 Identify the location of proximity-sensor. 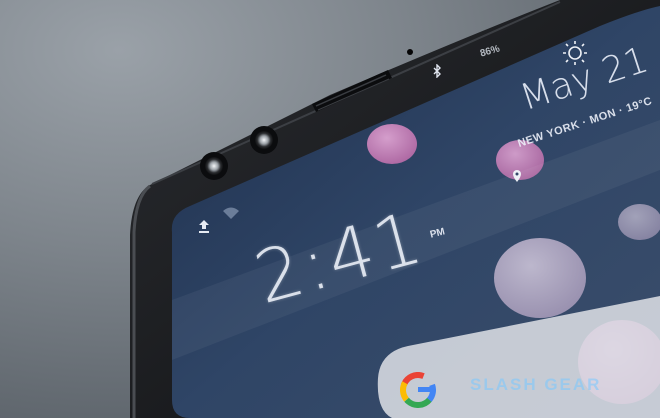
(410, 52).